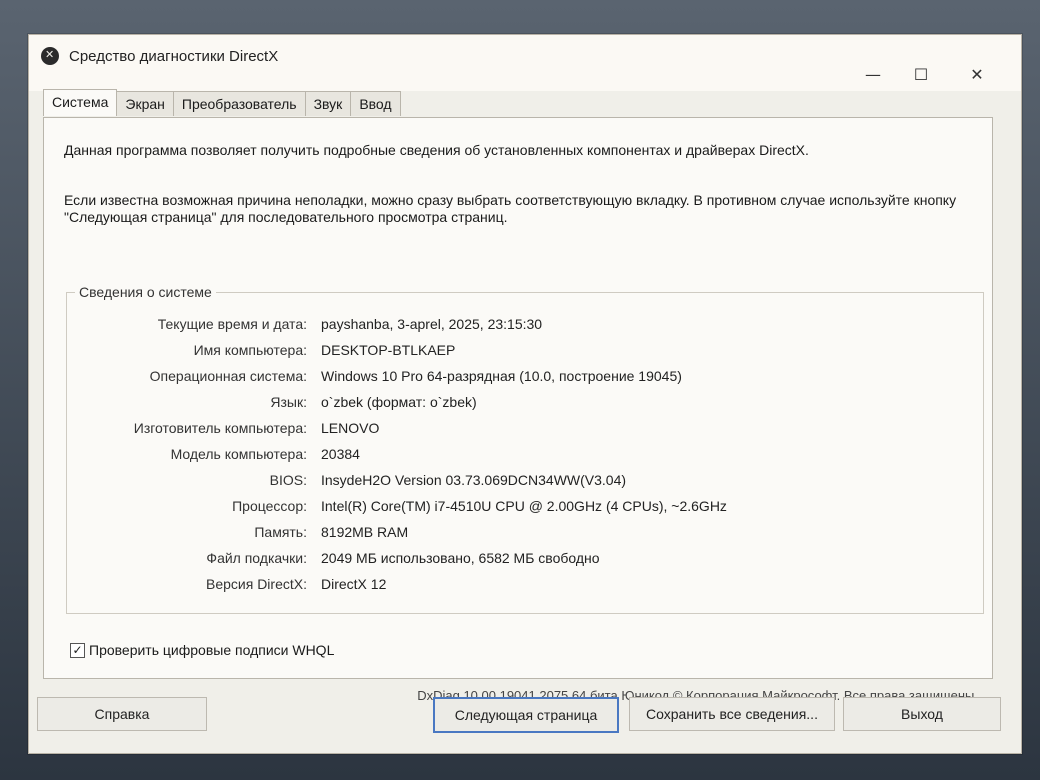 This screenshot has width=1040, height=780. I want to click on title-bar: Средство диагностики DirectX — ☐ ✕, so click(525, 63).